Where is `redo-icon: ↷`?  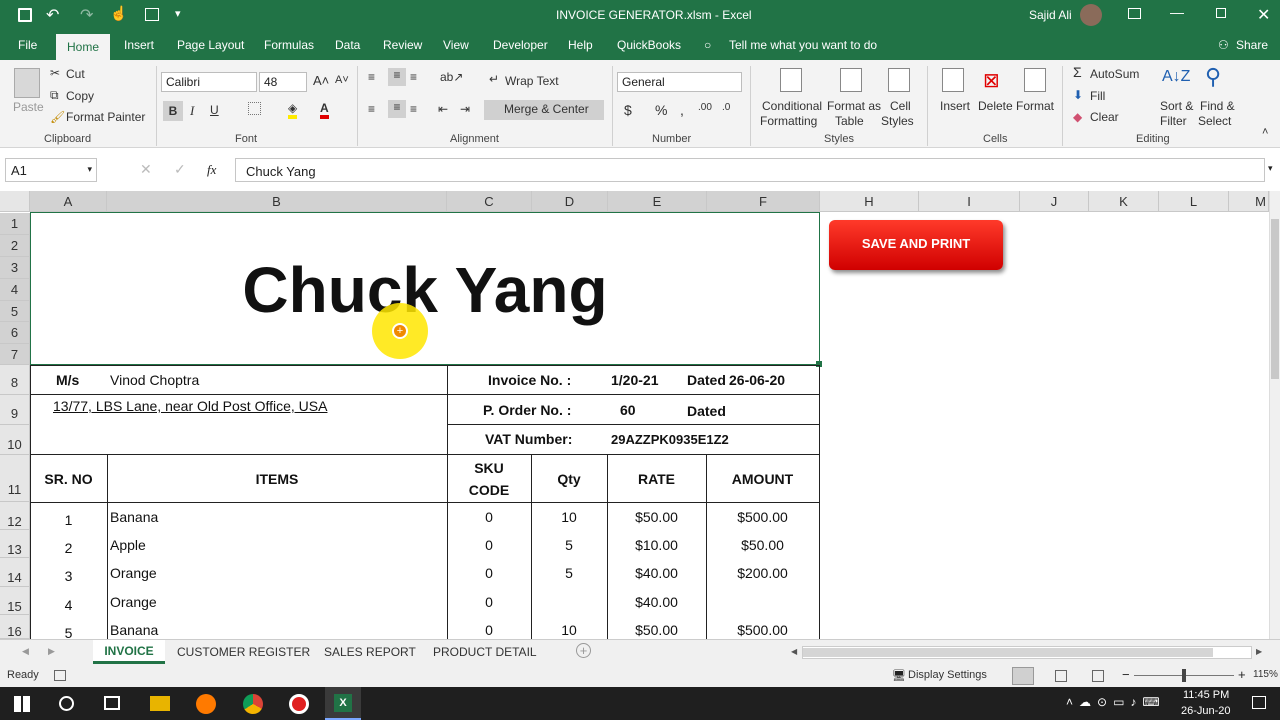
redo-icon: ↷ is located at coordinates (86, 15).